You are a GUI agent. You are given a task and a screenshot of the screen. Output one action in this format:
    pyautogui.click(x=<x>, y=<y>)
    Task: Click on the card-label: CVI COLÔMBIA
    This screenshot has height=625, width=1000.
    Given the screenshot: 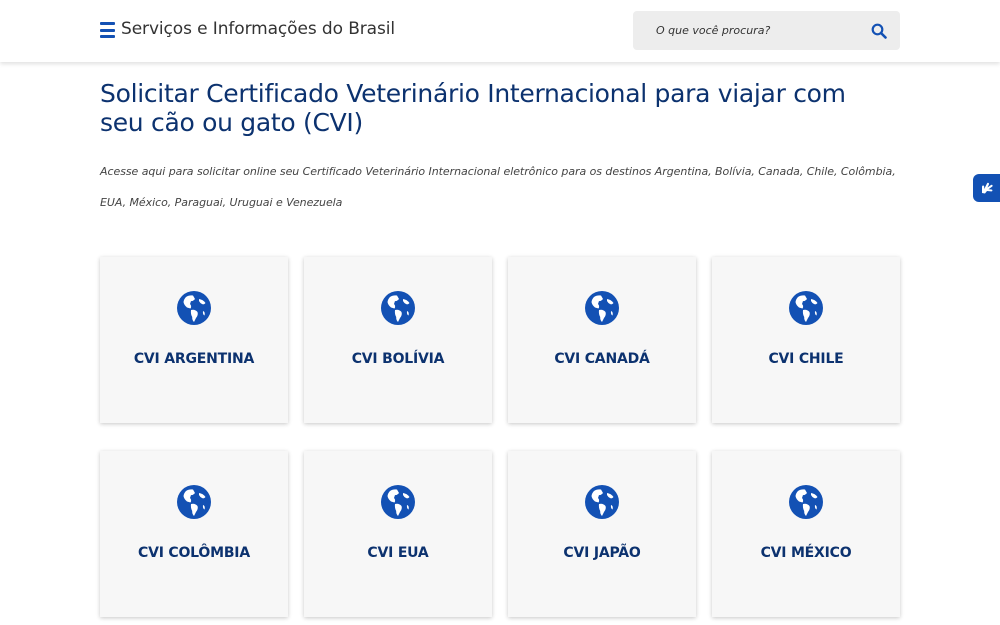 What is the action you would take?
    pyautogui.click(x=194, y=553)
    